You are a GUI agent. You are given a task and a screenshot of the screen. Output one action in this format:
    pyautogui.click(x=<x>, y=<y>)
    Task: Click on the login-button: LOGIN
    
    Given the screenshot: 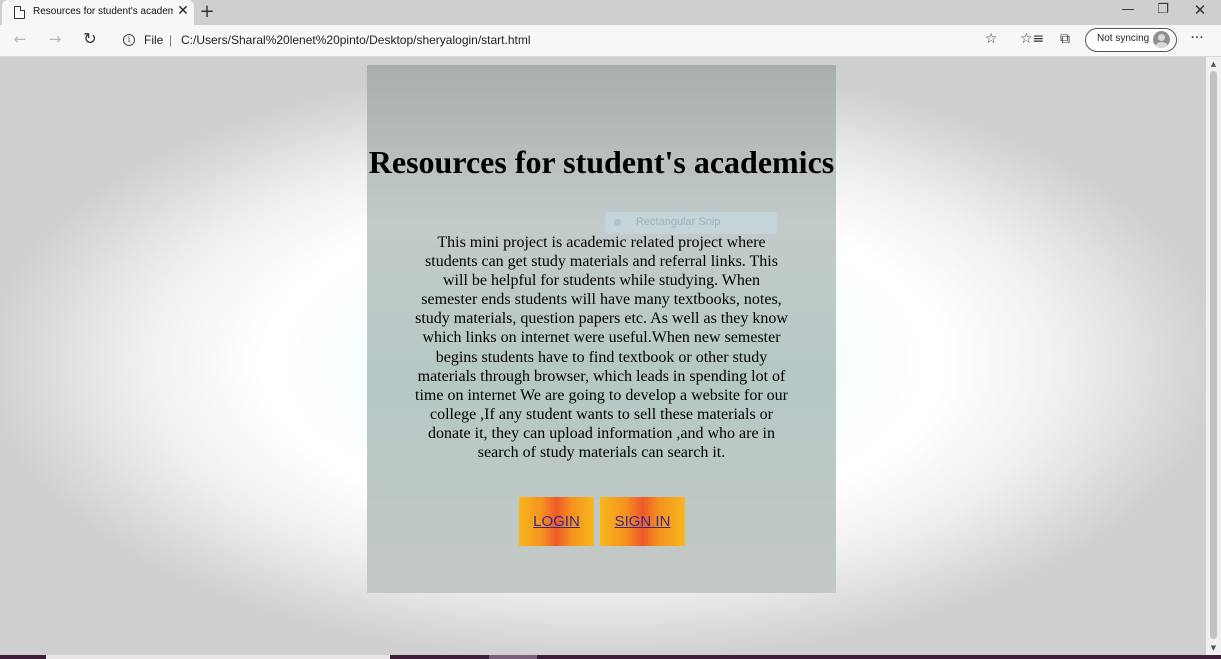 What is the action you would take?
    pyautogui.click(x=556, y=521)
    